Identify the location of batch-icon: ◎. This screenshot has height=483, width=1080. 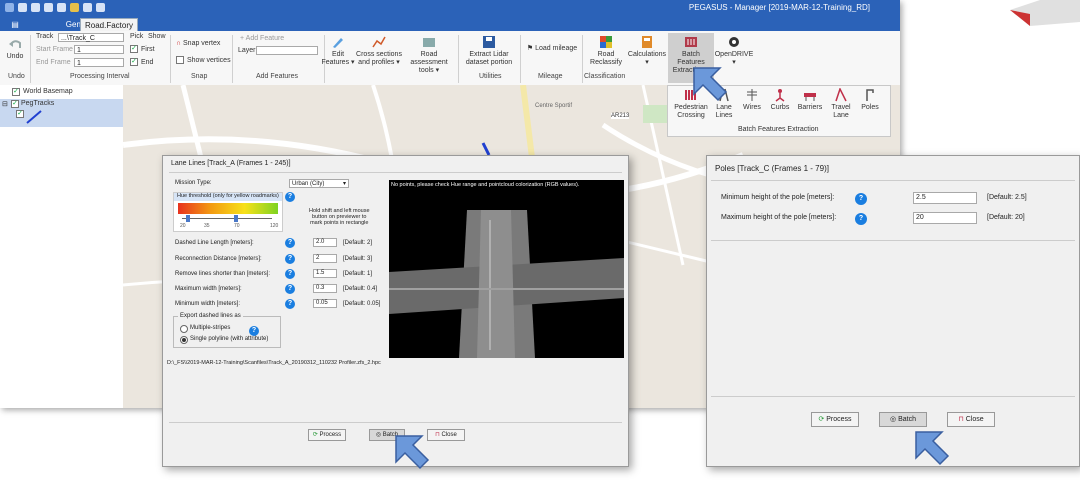
(378, 435).